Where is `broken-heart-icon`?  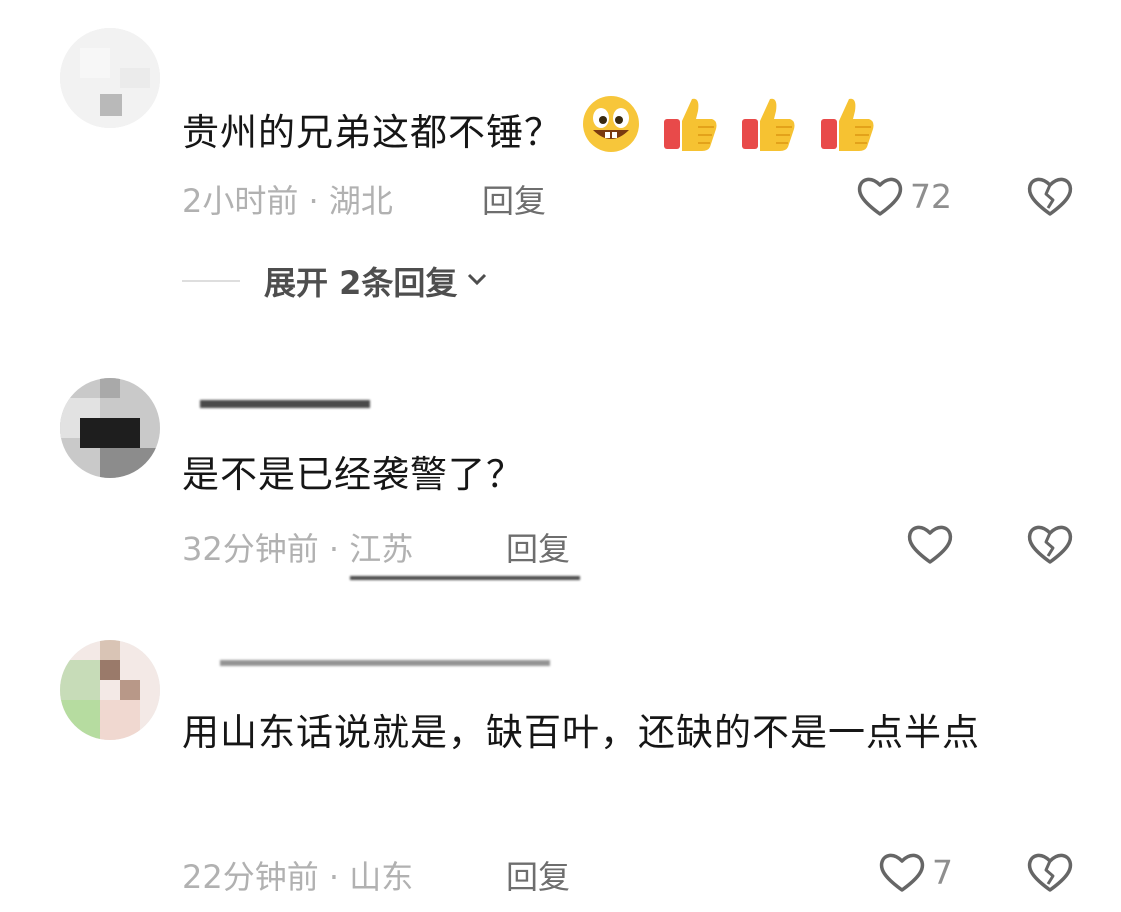 broken-heart-icon is located at coordinates (1050, 872).